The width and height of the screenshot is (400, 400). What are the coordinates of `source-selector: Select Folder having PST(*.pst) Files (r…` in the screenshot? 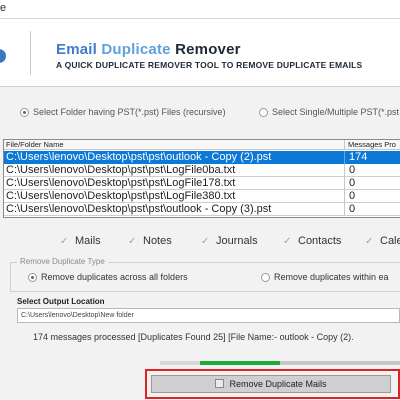 It's located at (200, 114).